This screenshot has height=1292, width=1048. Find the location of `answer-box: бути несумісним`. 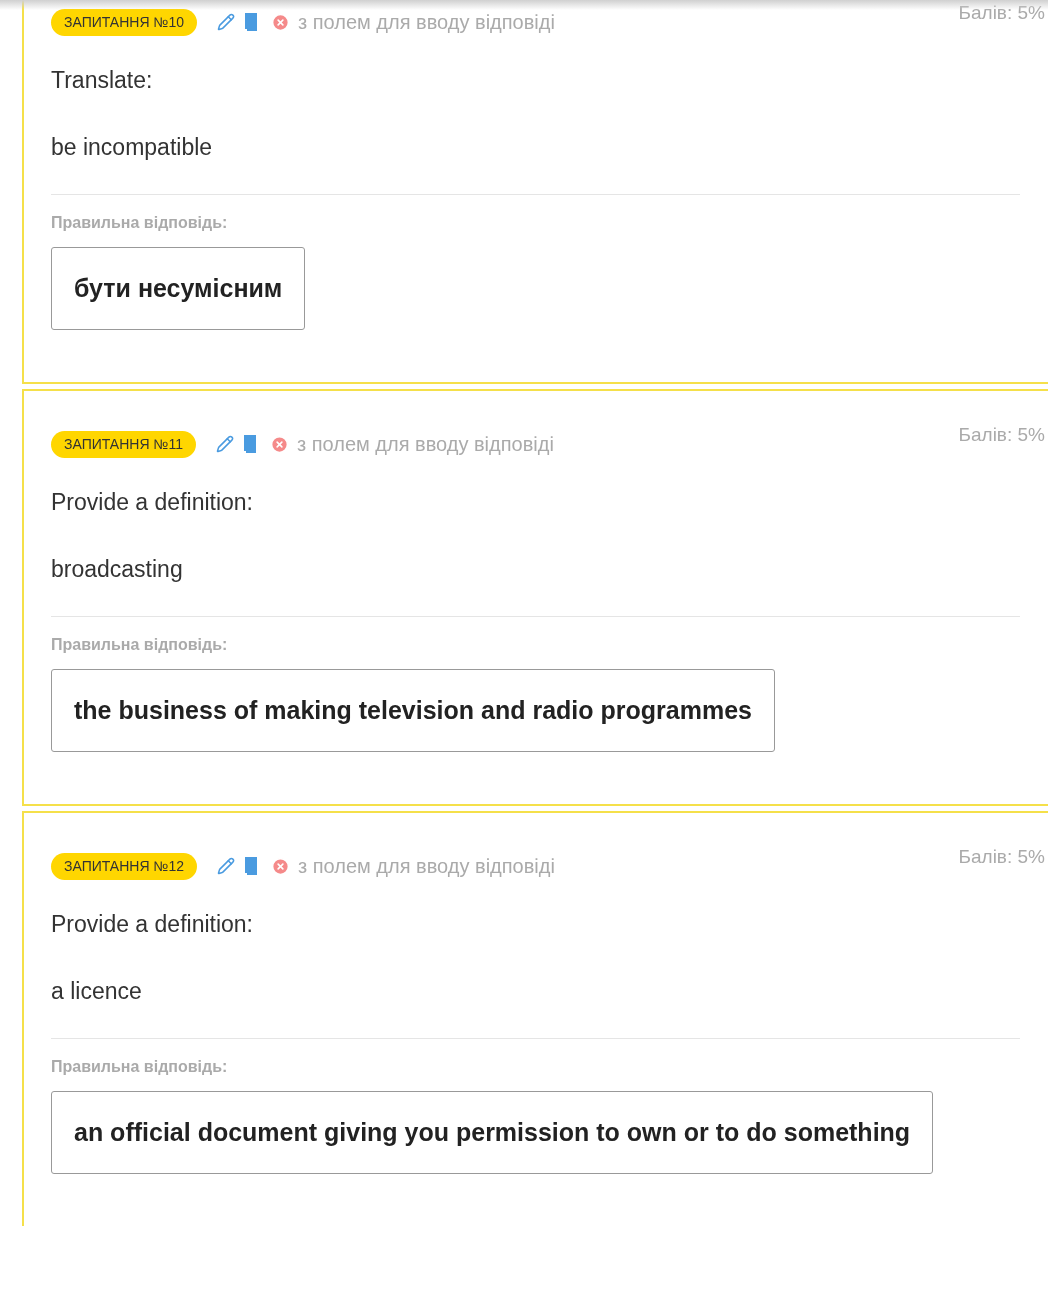

answer-box: бути несумісним is located at coordinates (178, 288).